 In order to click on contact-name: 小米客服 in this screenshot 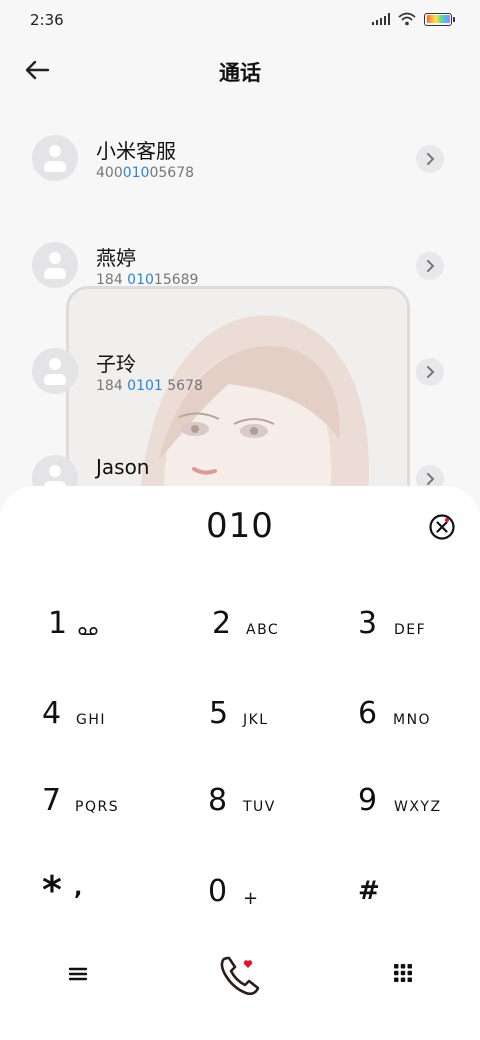, I will do `click(136, 151)`.